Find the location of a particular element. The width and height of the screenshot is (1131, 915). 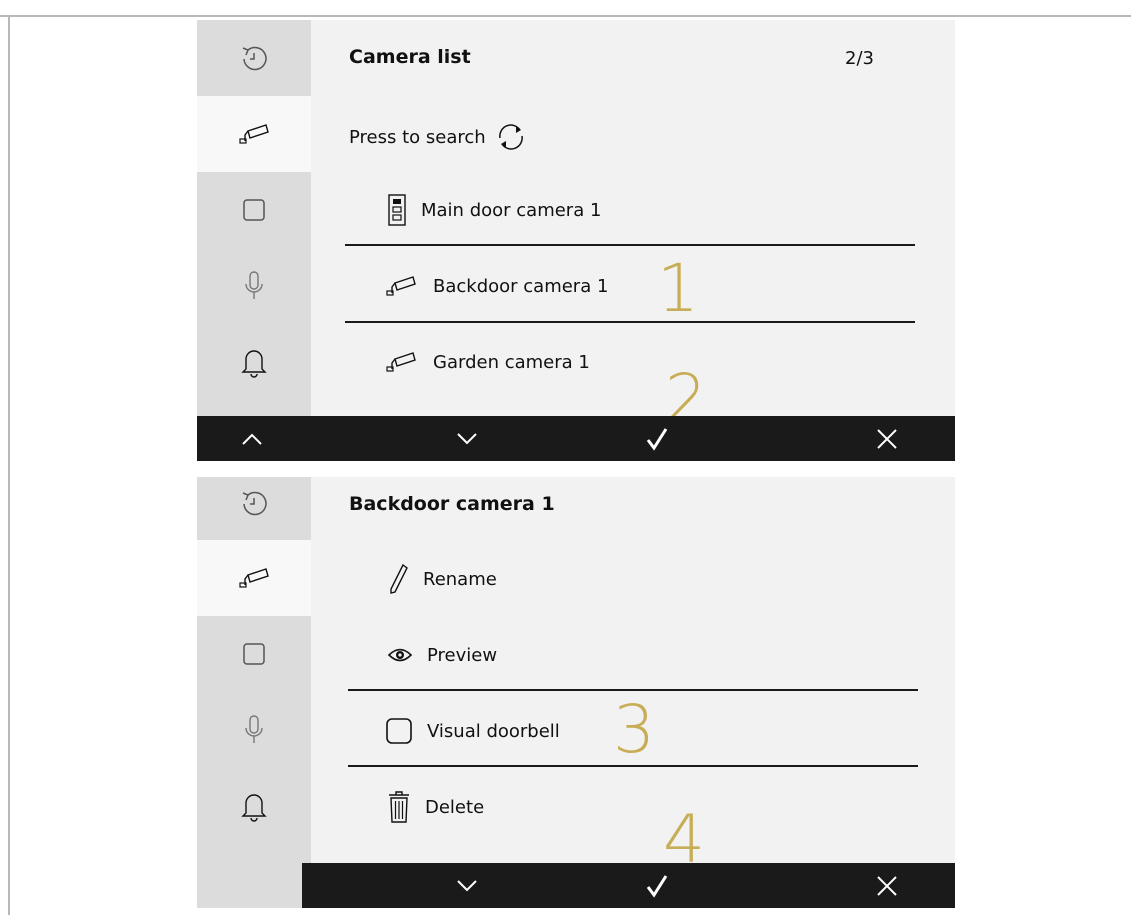

menu-item-preview: Preview is located at coordinates (442, 655).